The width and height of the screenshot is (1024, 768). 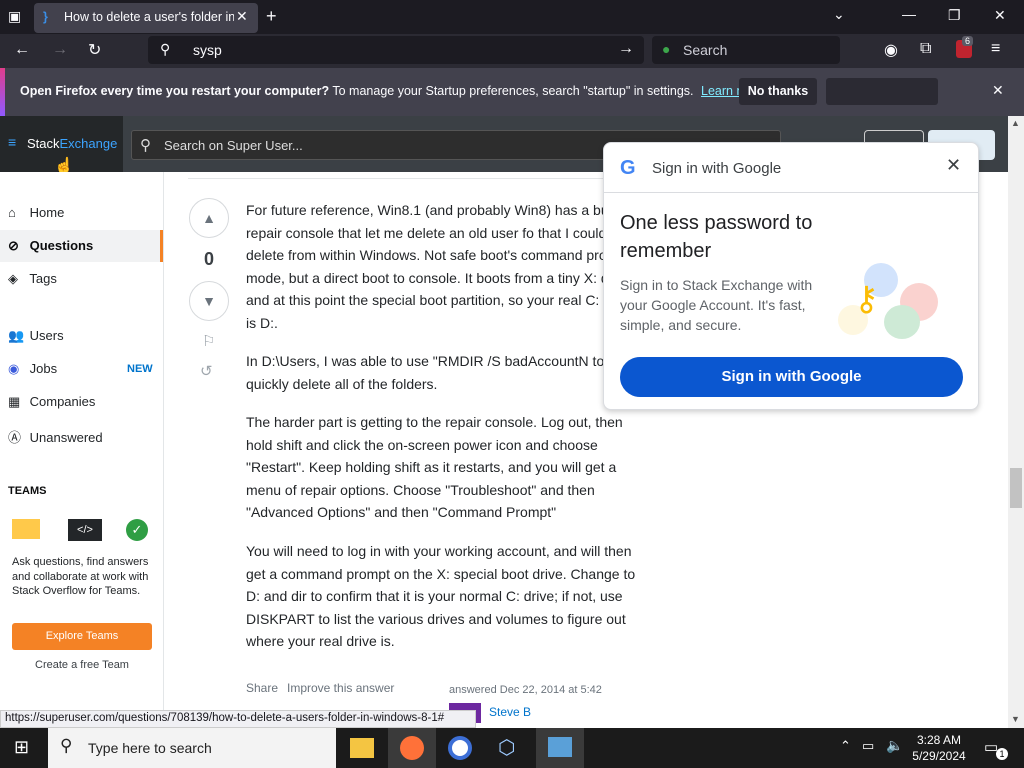 What do you see at coordinates (705, 50) in the screenshot?
I see `search-bar-placeholder: Search` at bounding box center [705, 50].